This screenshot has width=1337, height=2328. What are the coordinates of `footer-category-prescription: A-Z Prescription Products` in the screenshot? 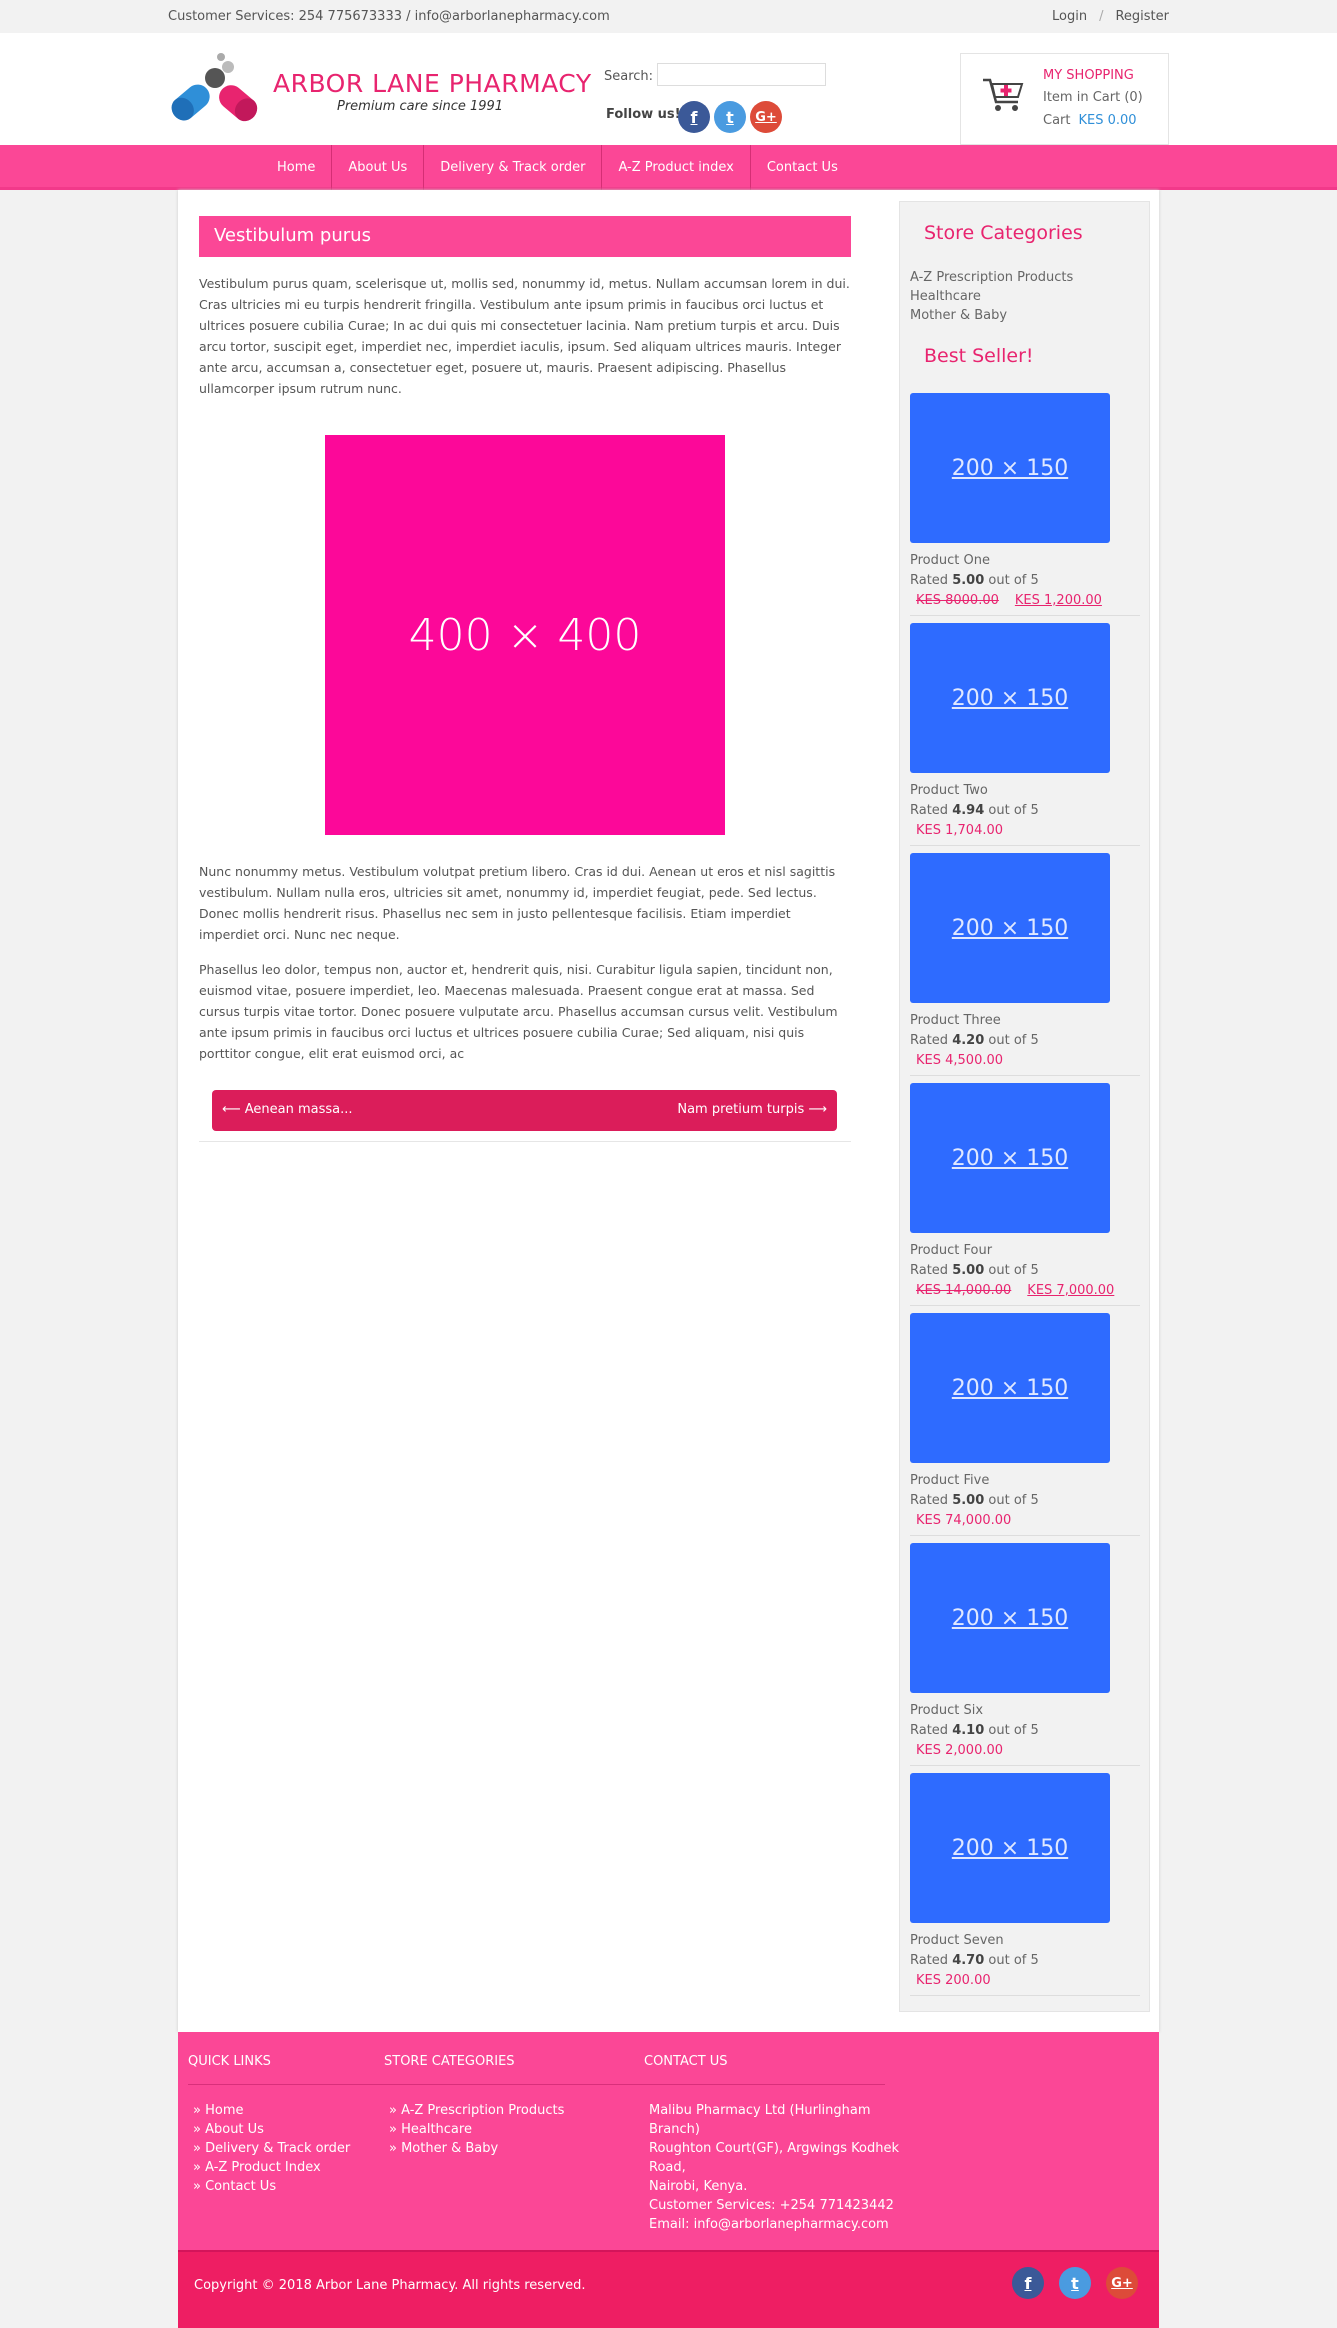 It's located at (476, 2110).